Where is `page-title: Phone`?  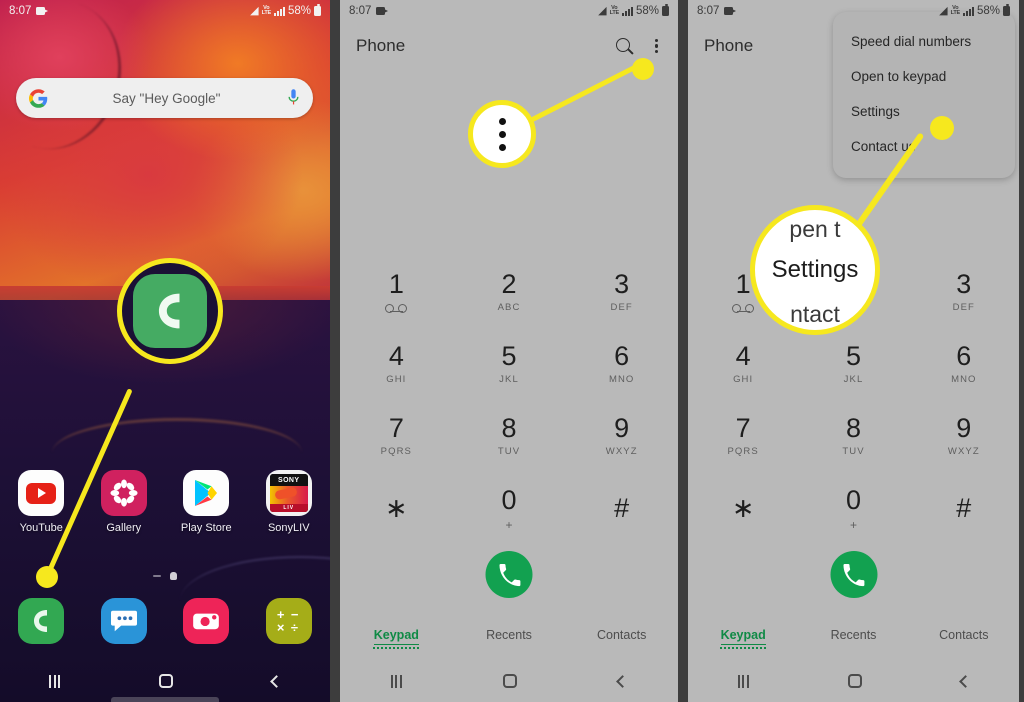
page-title: Phone is located at coordinates (381, 45).